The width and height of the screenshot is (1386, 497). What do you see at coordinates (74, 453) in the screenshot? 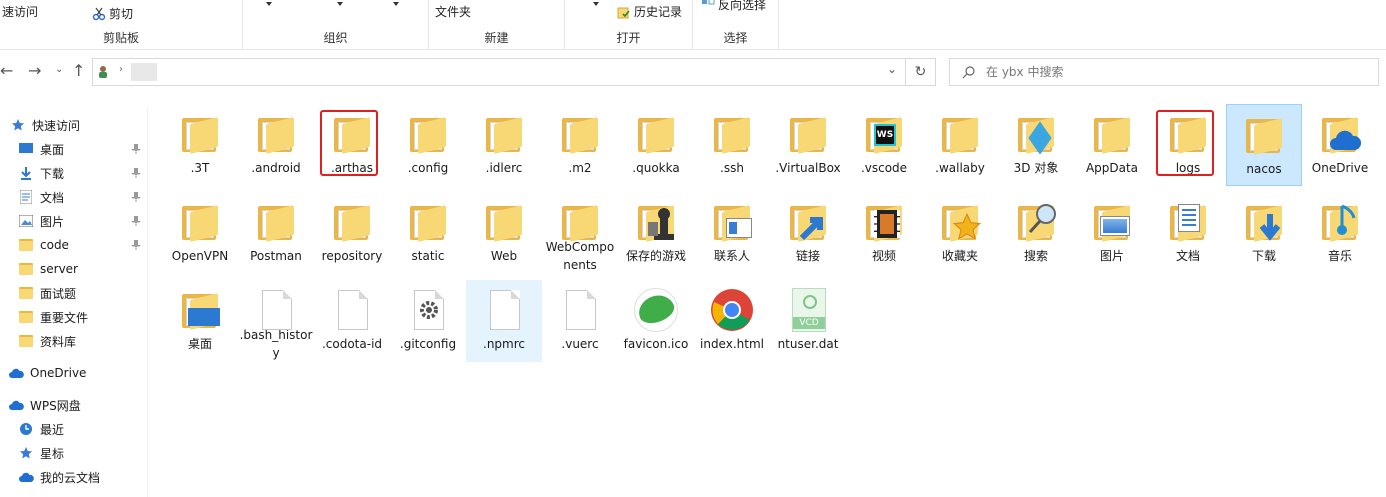
I see `sidebar-item: 星标` at bounding box center [74, 453].